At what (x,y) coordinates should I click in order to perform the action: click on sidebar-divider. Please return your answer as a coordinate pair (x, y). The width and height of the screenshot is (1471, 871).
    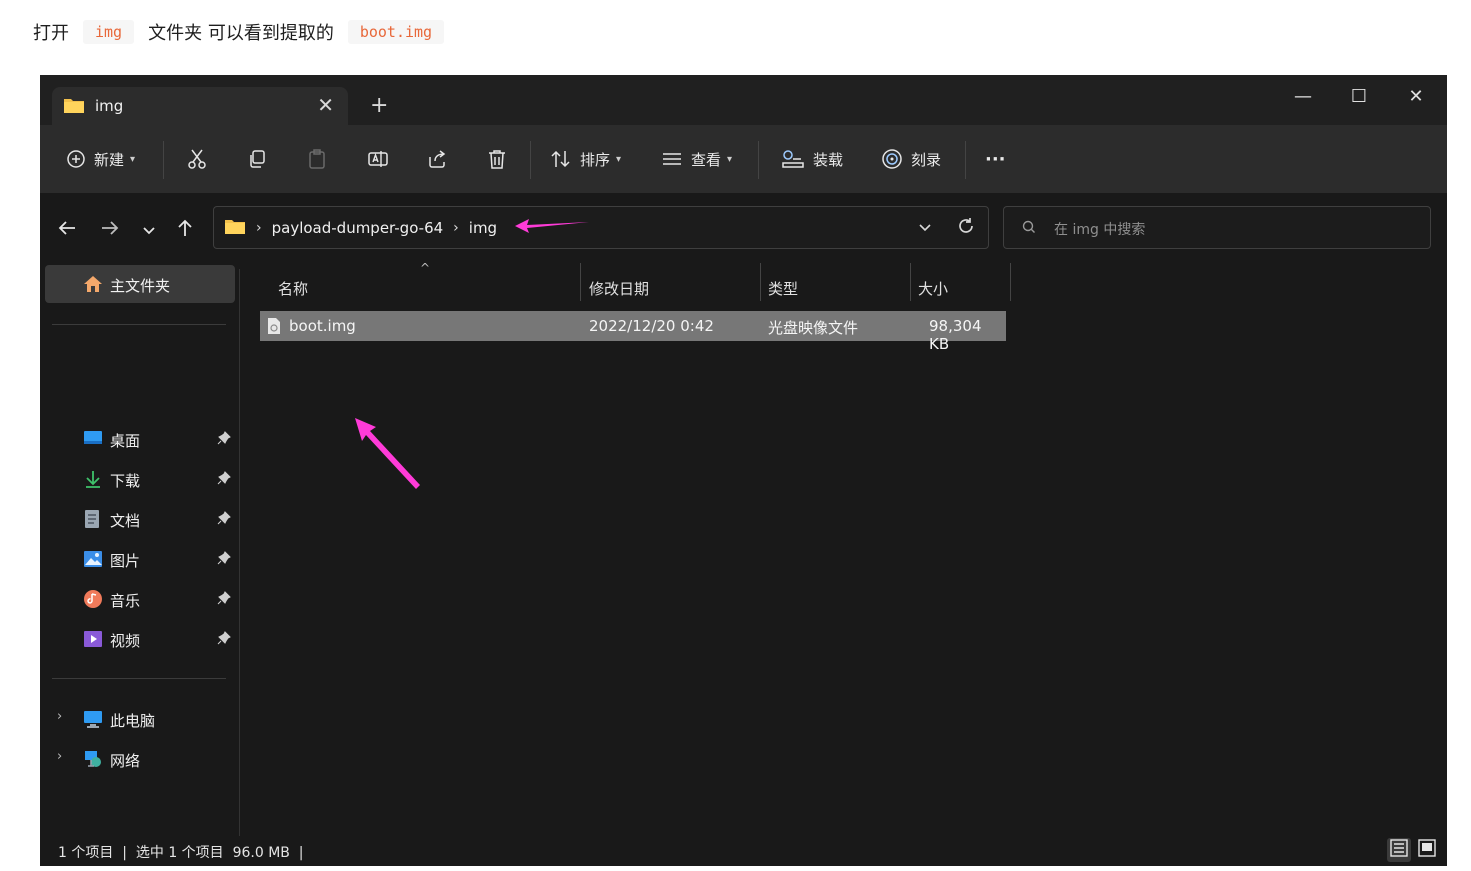
    Looking at the image, I should click on (139, 678).